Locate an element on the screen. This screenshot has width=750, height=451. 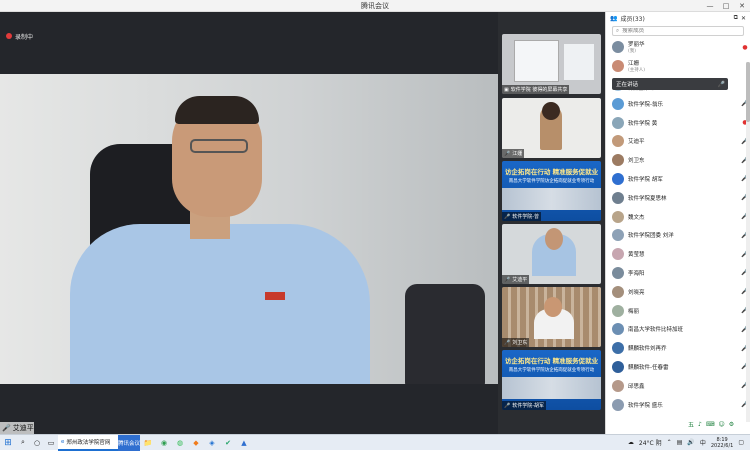
member-row: 黄莹慧 🎤 is located at coordinates (678, 254).